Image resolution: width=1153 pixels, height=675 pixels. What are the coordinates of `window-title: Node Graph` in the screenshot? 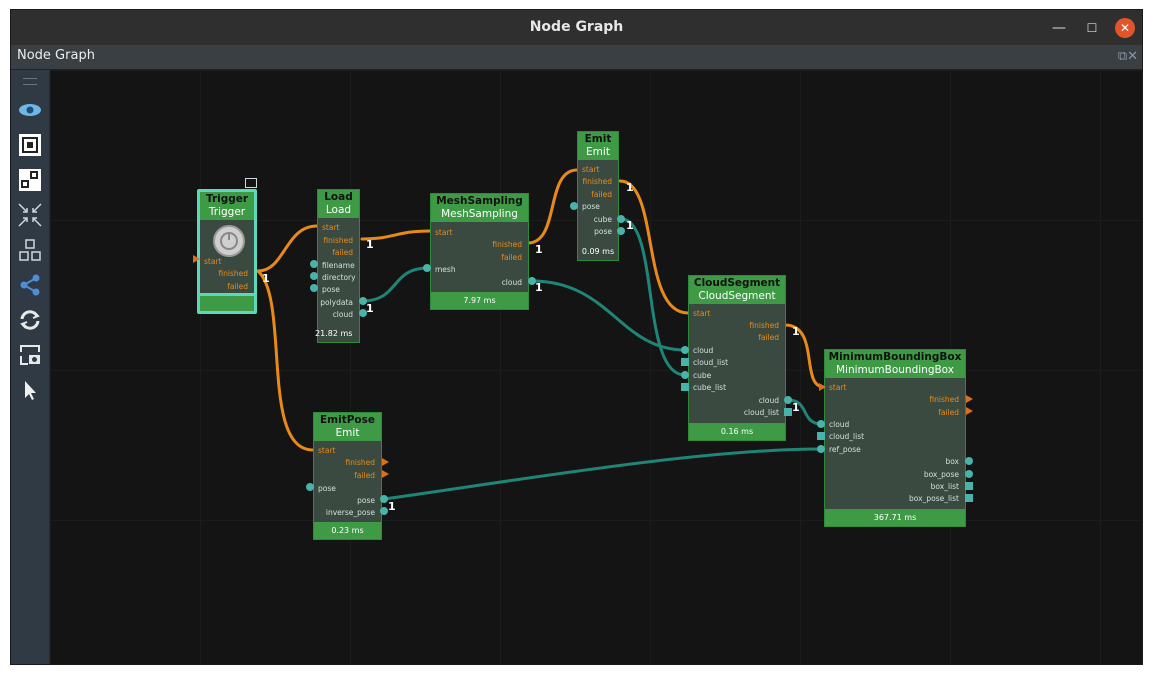 It's located at (576, 27).